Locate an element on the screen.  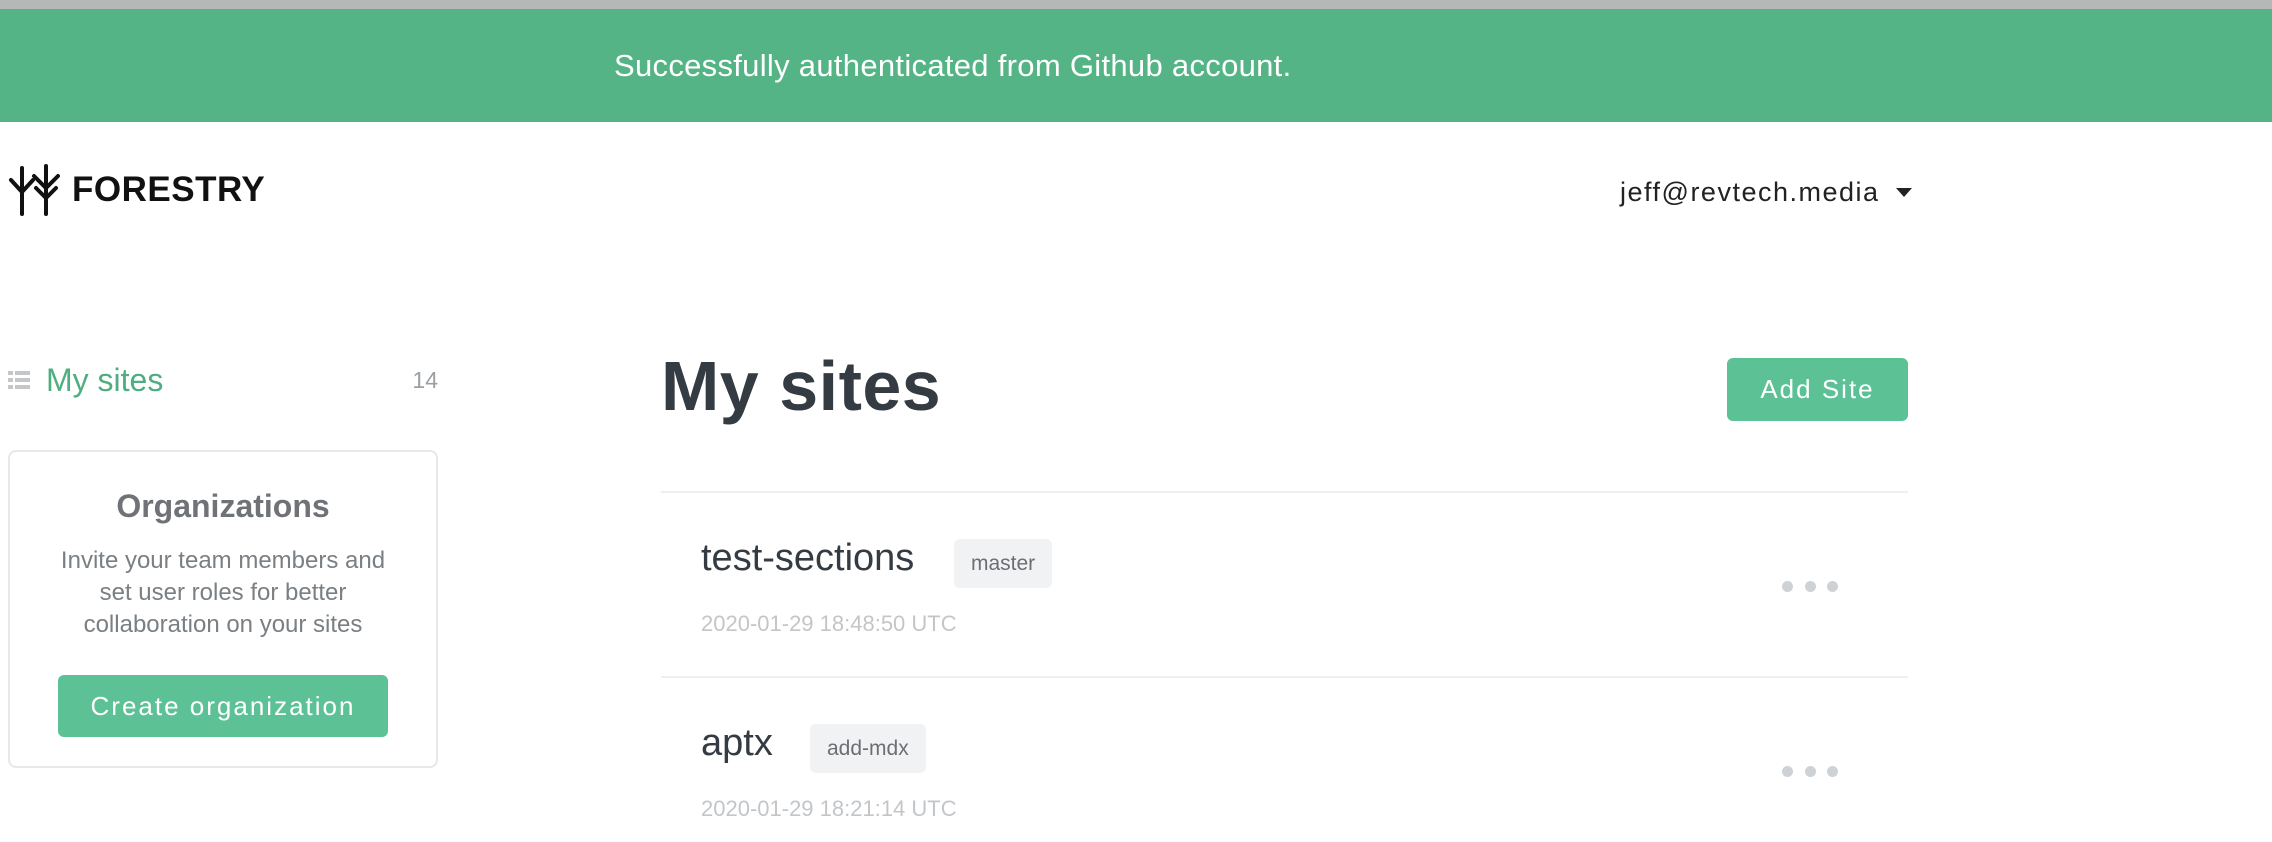
site-updated-date: 2020-01-29 18:48:50 UTC is located at coordinates (829, 623).